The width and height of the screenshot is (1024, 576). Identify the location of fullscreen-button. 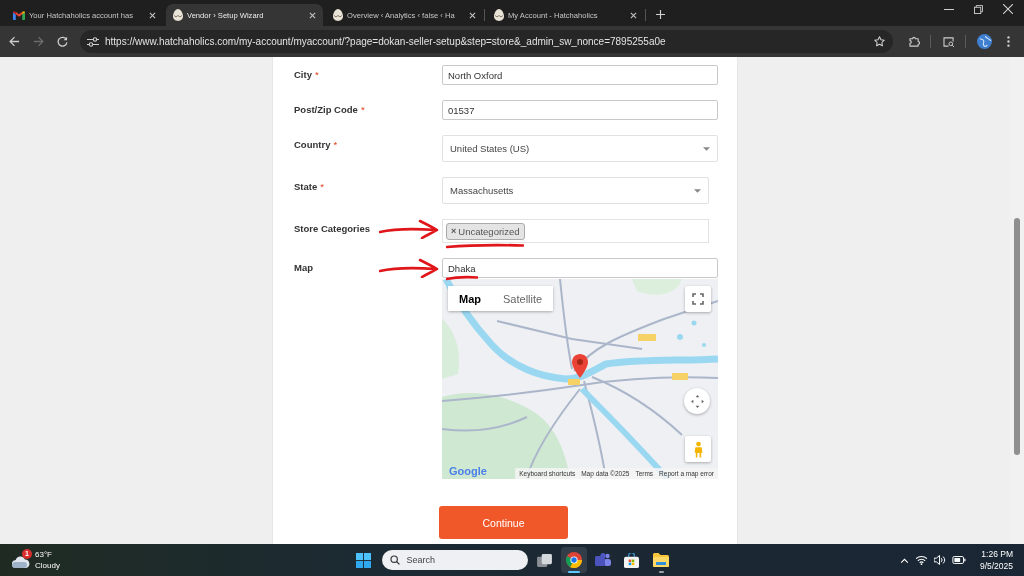
(698, 299).